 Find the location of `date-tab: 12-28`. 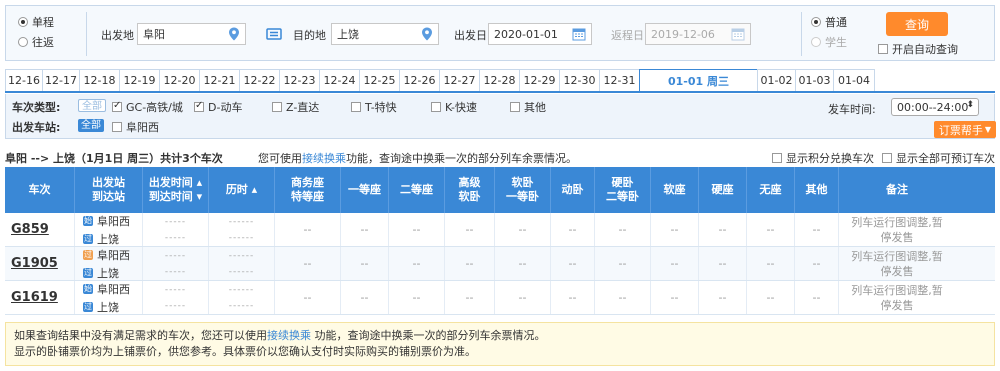

date-tab: 12-28 is located at coordinates (499, 80).